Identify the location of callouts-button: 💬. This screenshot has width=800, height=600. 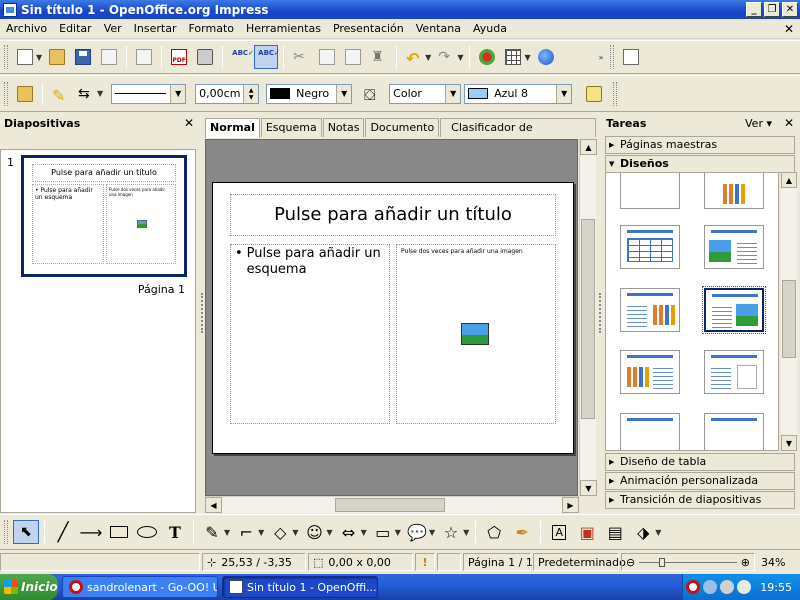
(417, 532).